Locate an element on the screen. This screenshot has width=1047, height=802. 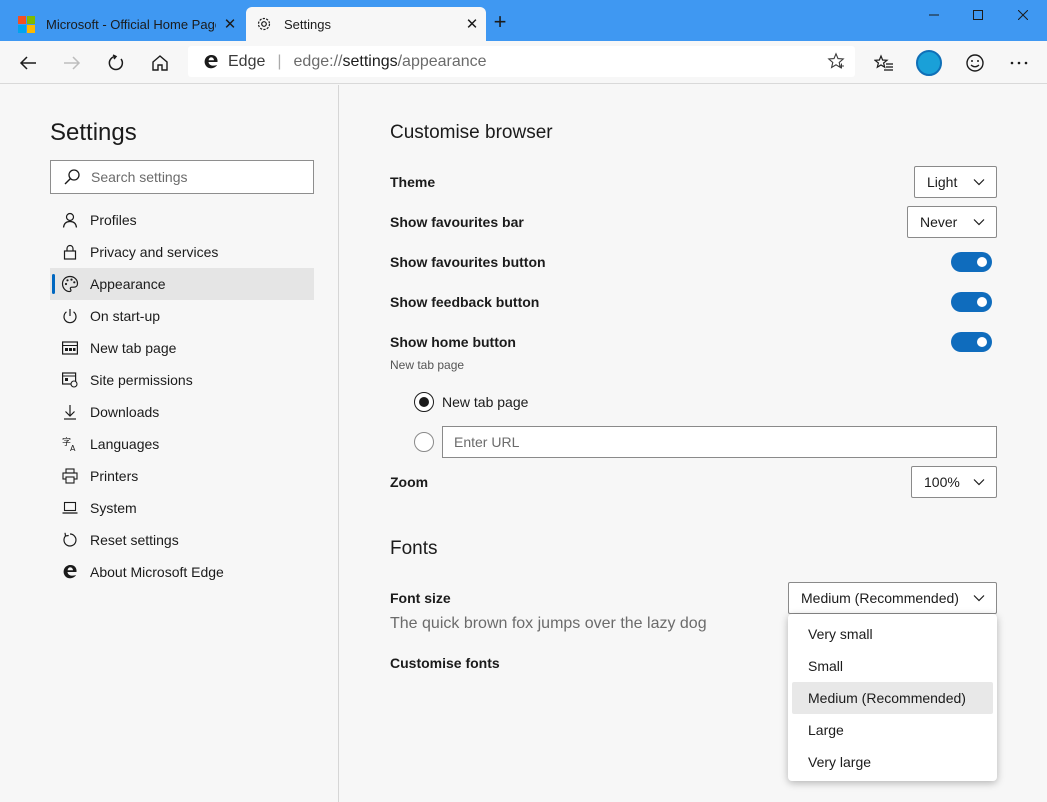
sidebar-title: Settings is located at coordinates (93, 132).